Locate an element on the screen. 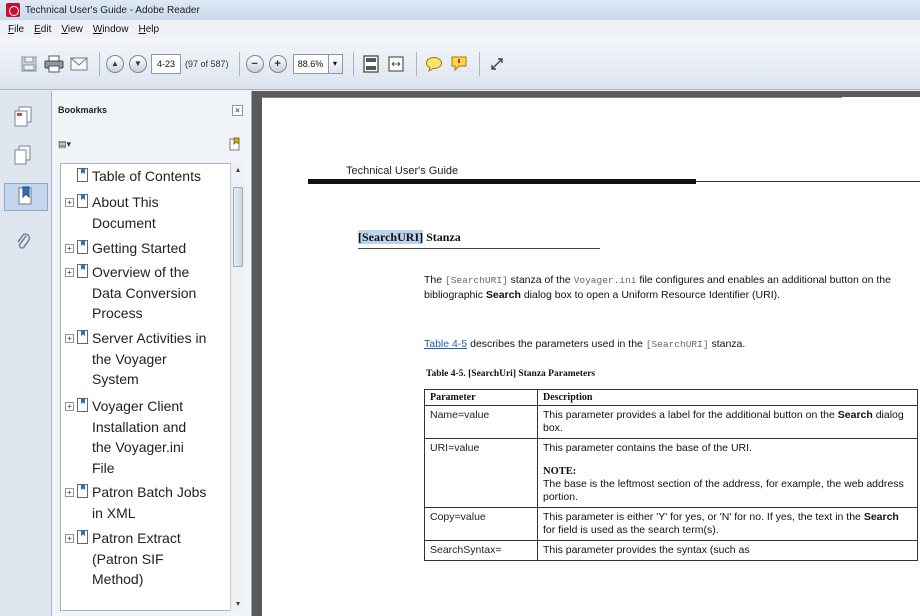 The image size is (920, 616). expand-arrows-icon is located at coordinates (496, 63).